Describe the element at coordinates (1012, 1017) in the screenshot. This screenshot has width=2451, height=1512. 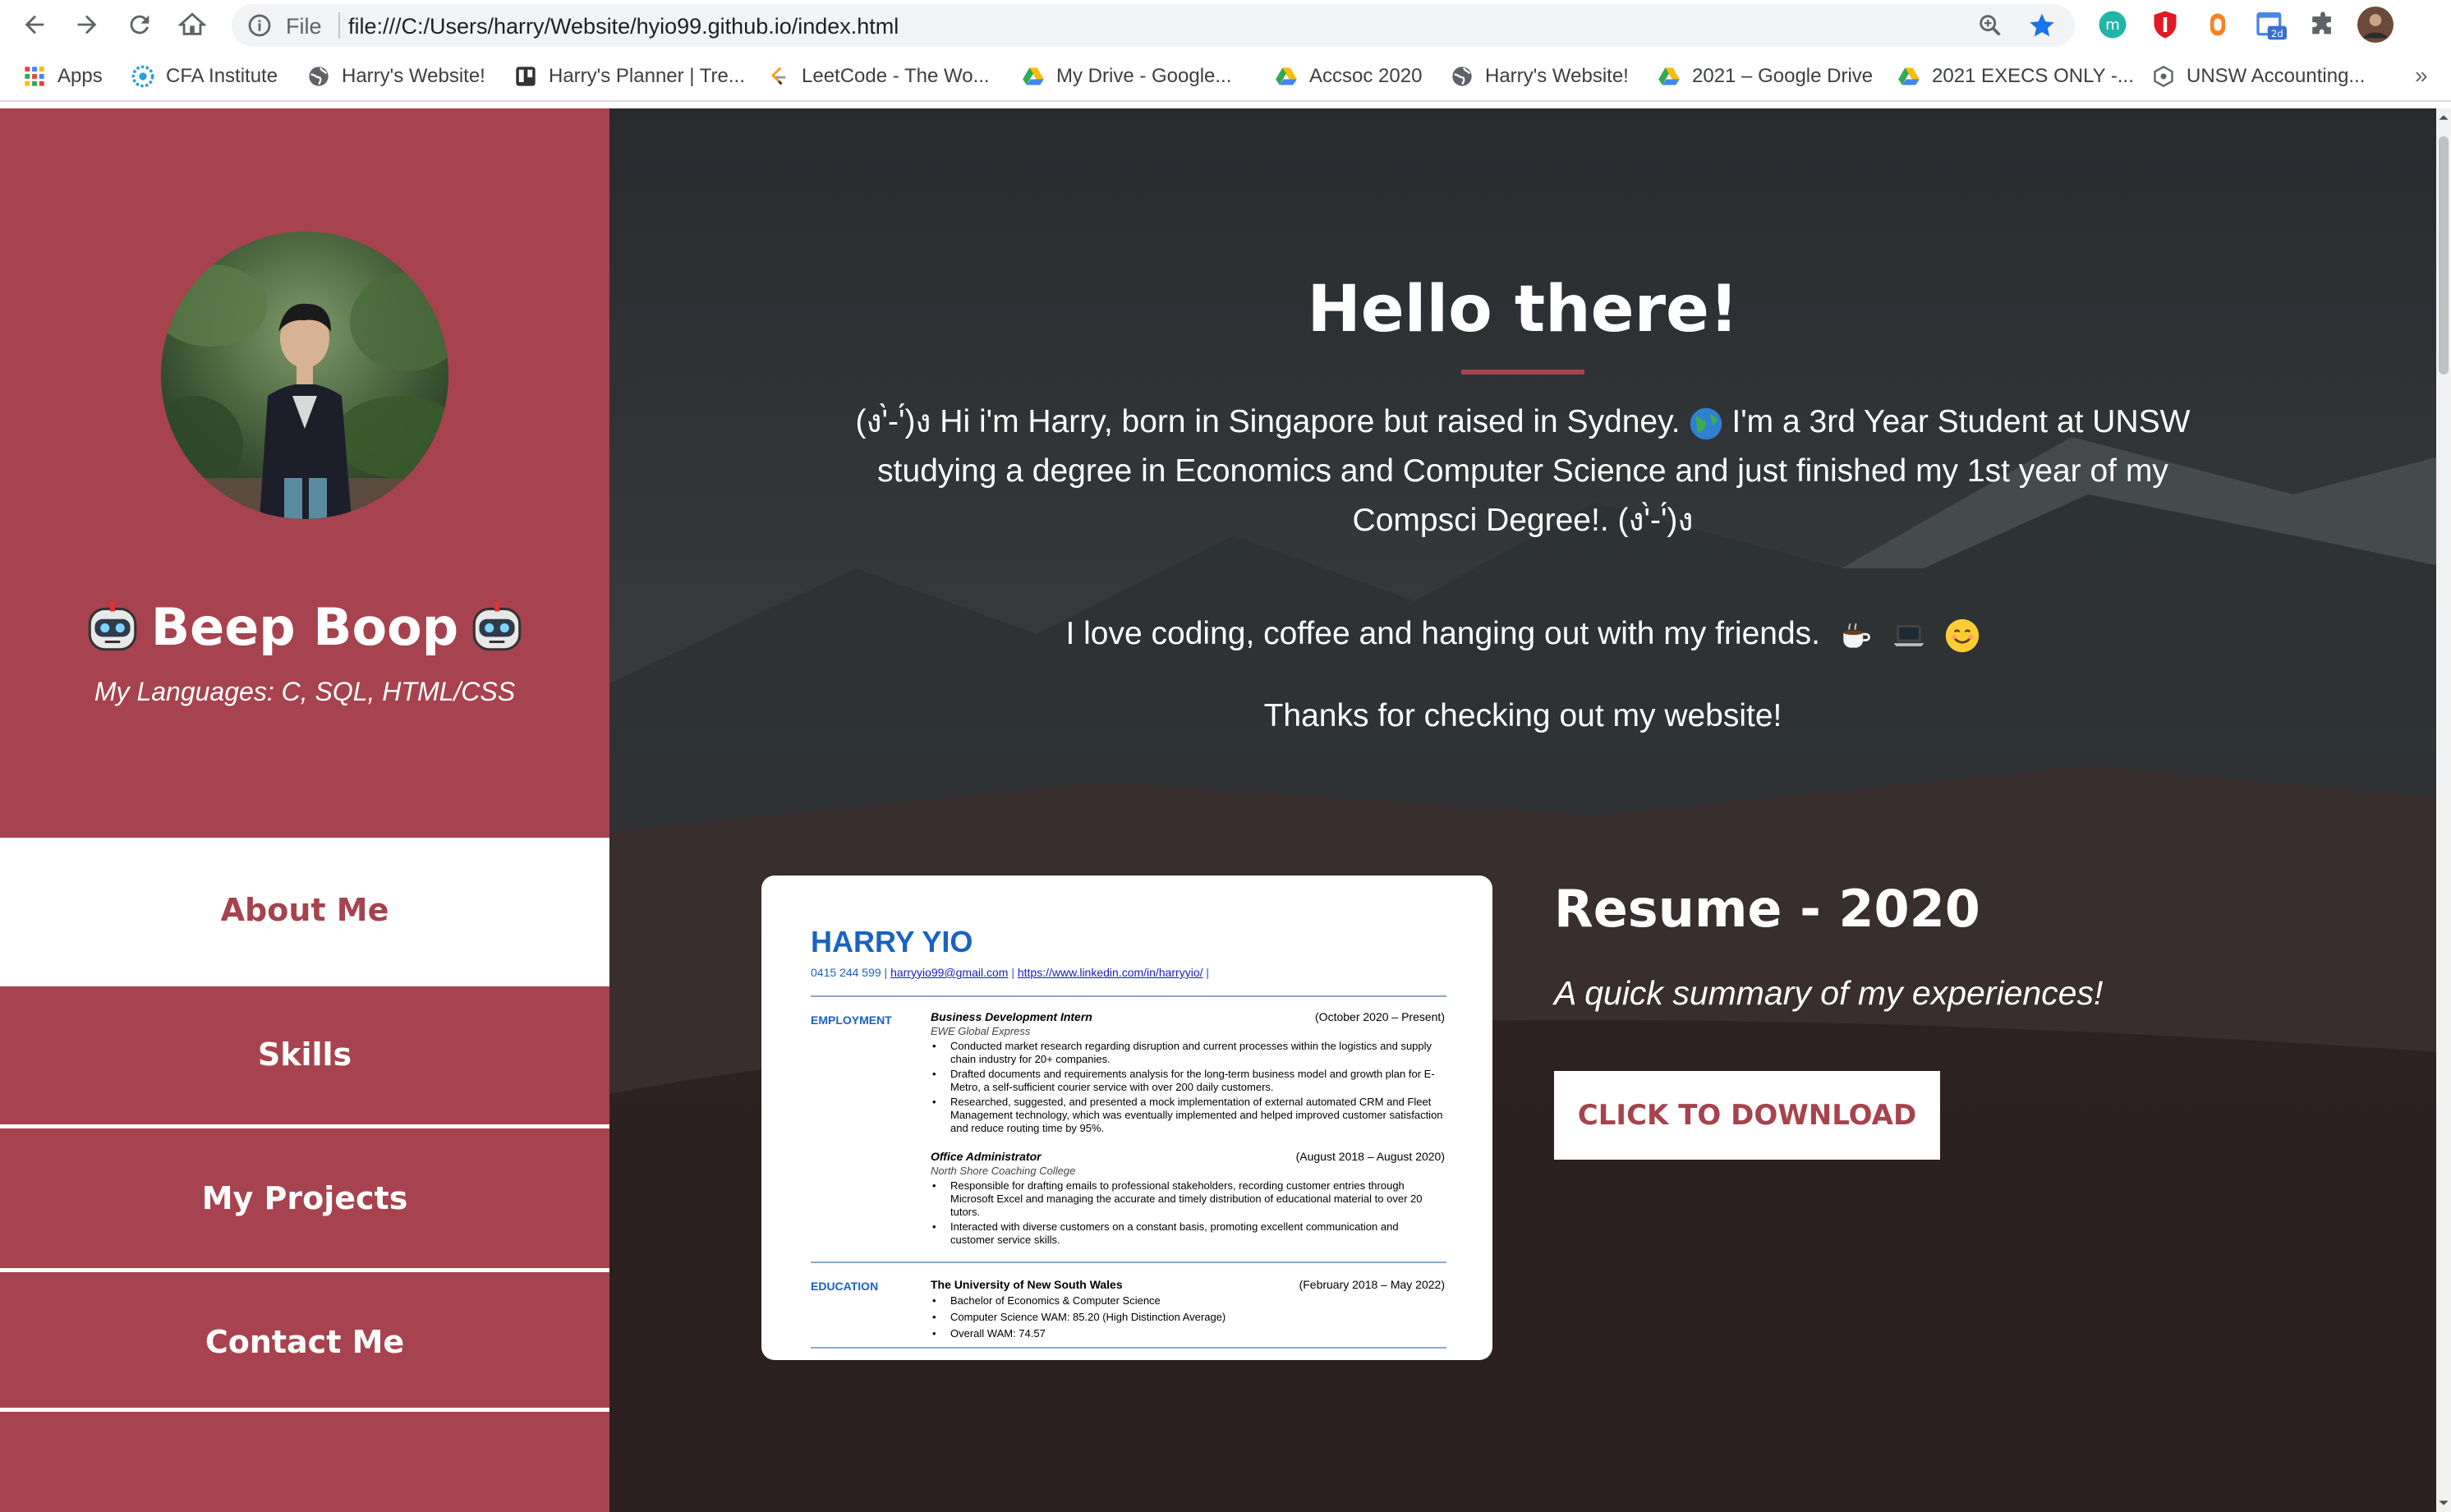
I see `resume-job1-title: Business Development Intern` at that location.